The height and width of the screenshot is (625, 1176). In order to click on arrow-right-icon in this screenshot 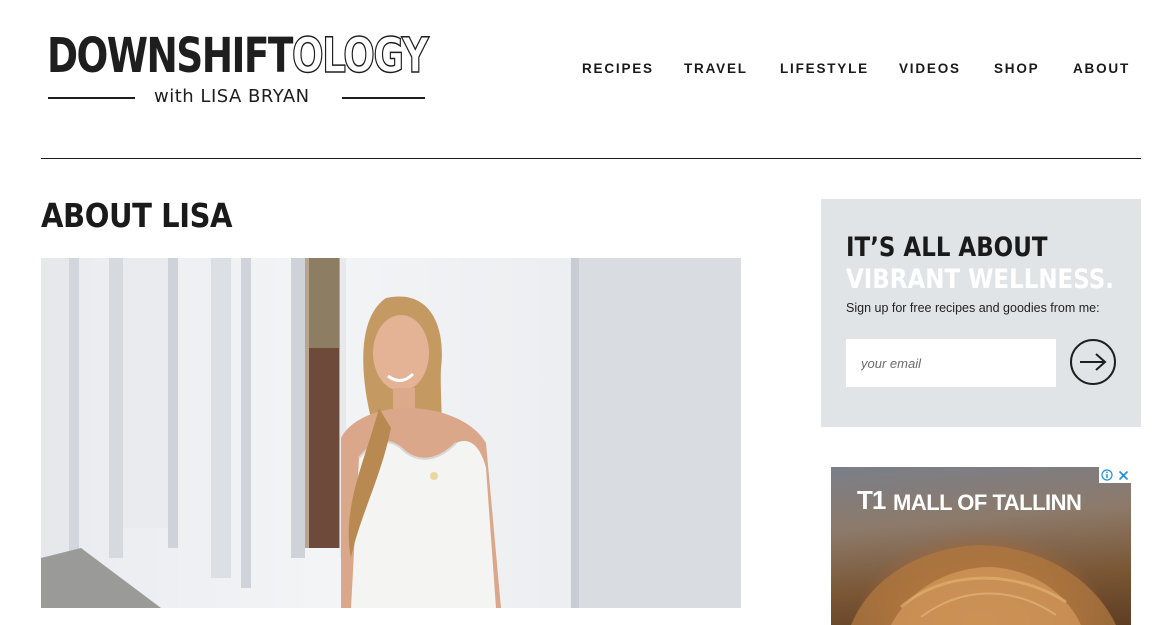, I will do `click(1093, 362)`.